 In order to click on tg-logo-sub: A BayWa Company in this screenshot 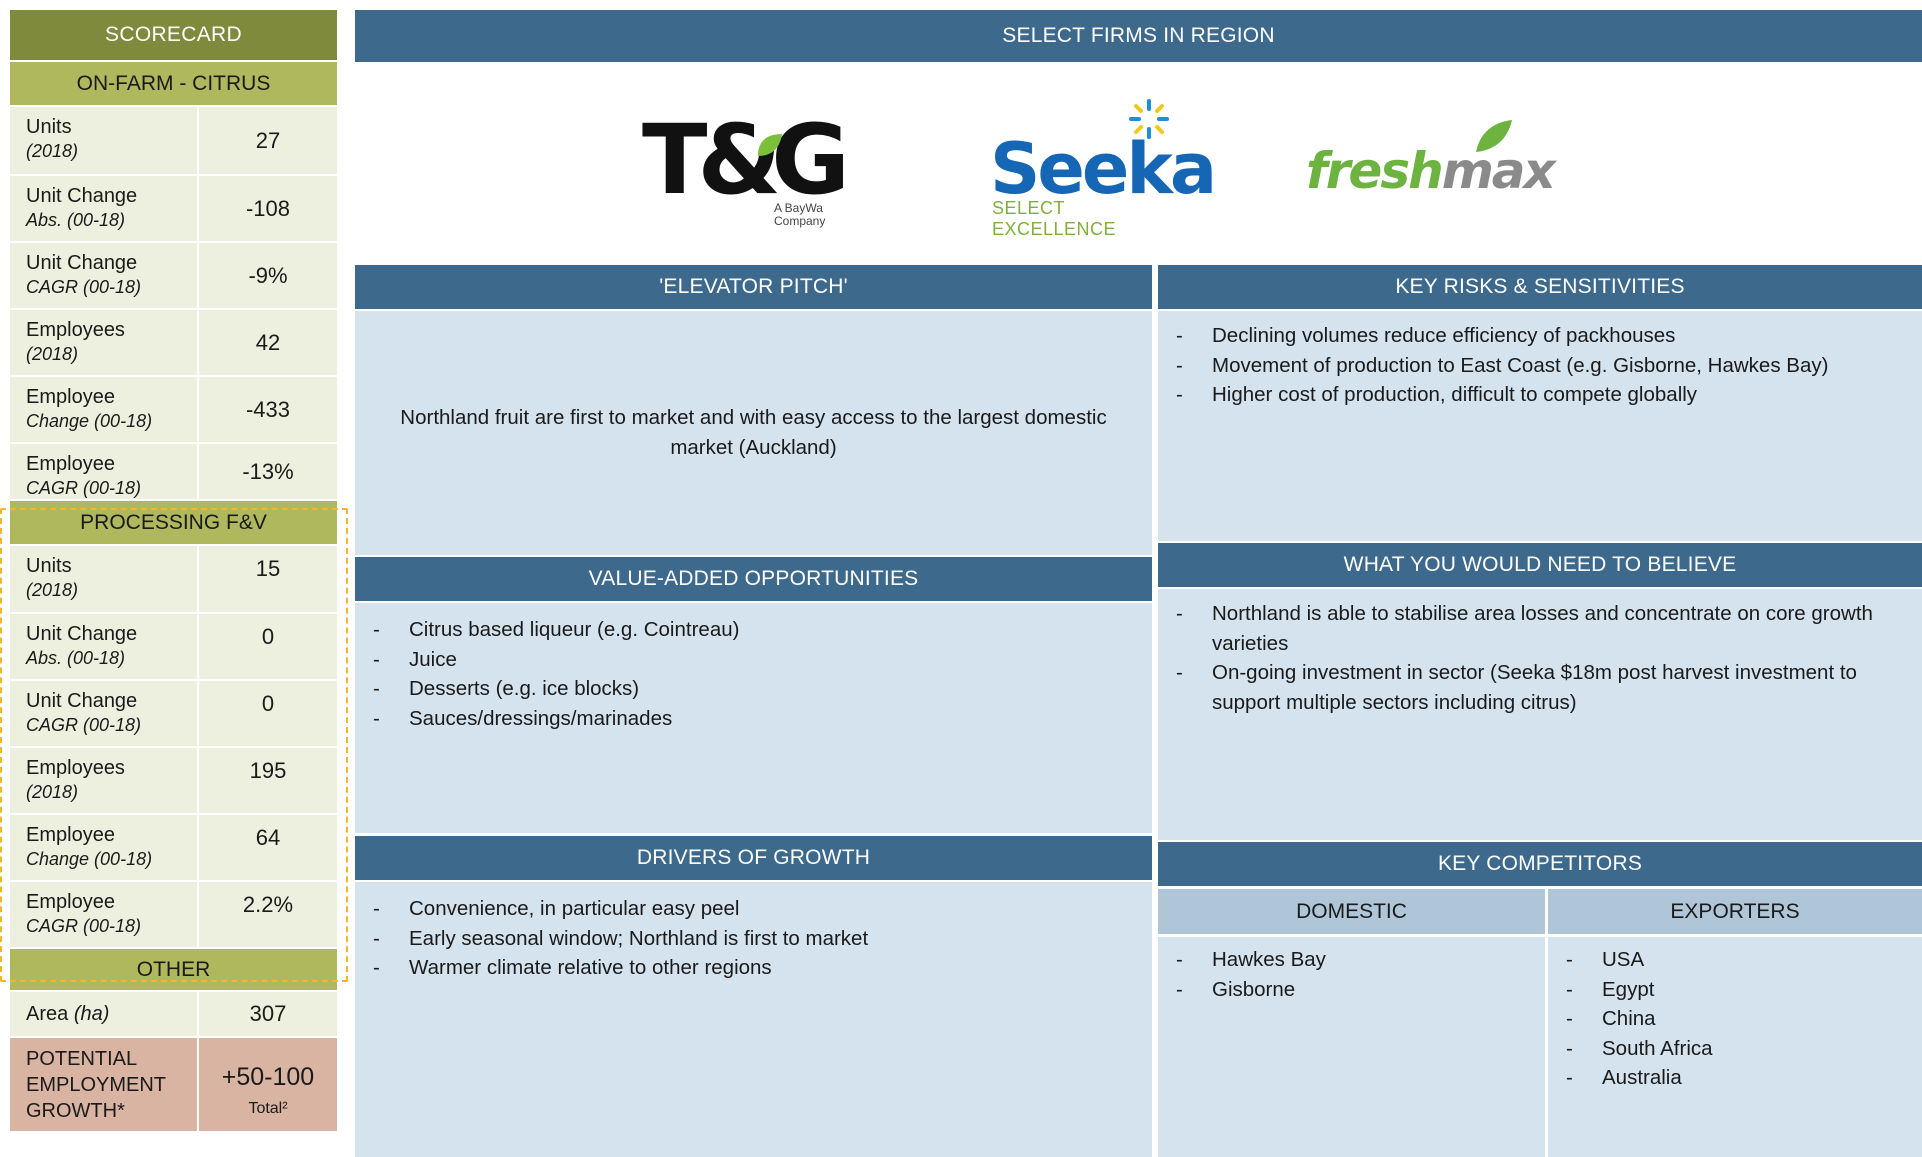, I will do `click(800, 214)`.